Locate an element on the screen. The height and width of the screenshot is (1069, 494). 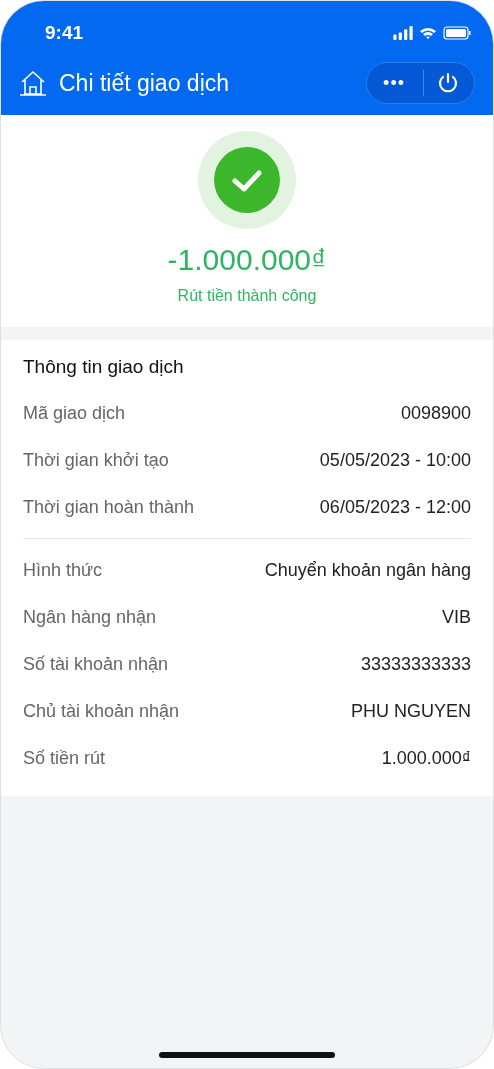
transaction-status: Rút tiền thành công is located at coordinates (247, 296).